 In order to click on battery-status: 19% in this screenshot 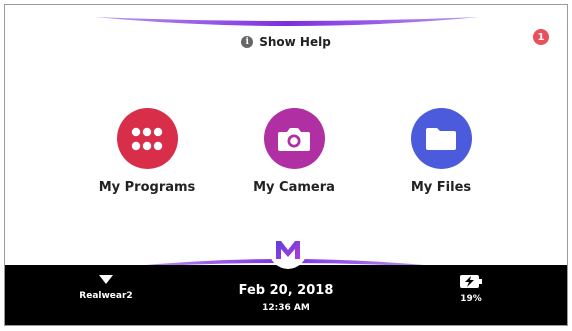, I will do `click(471, 289)`.